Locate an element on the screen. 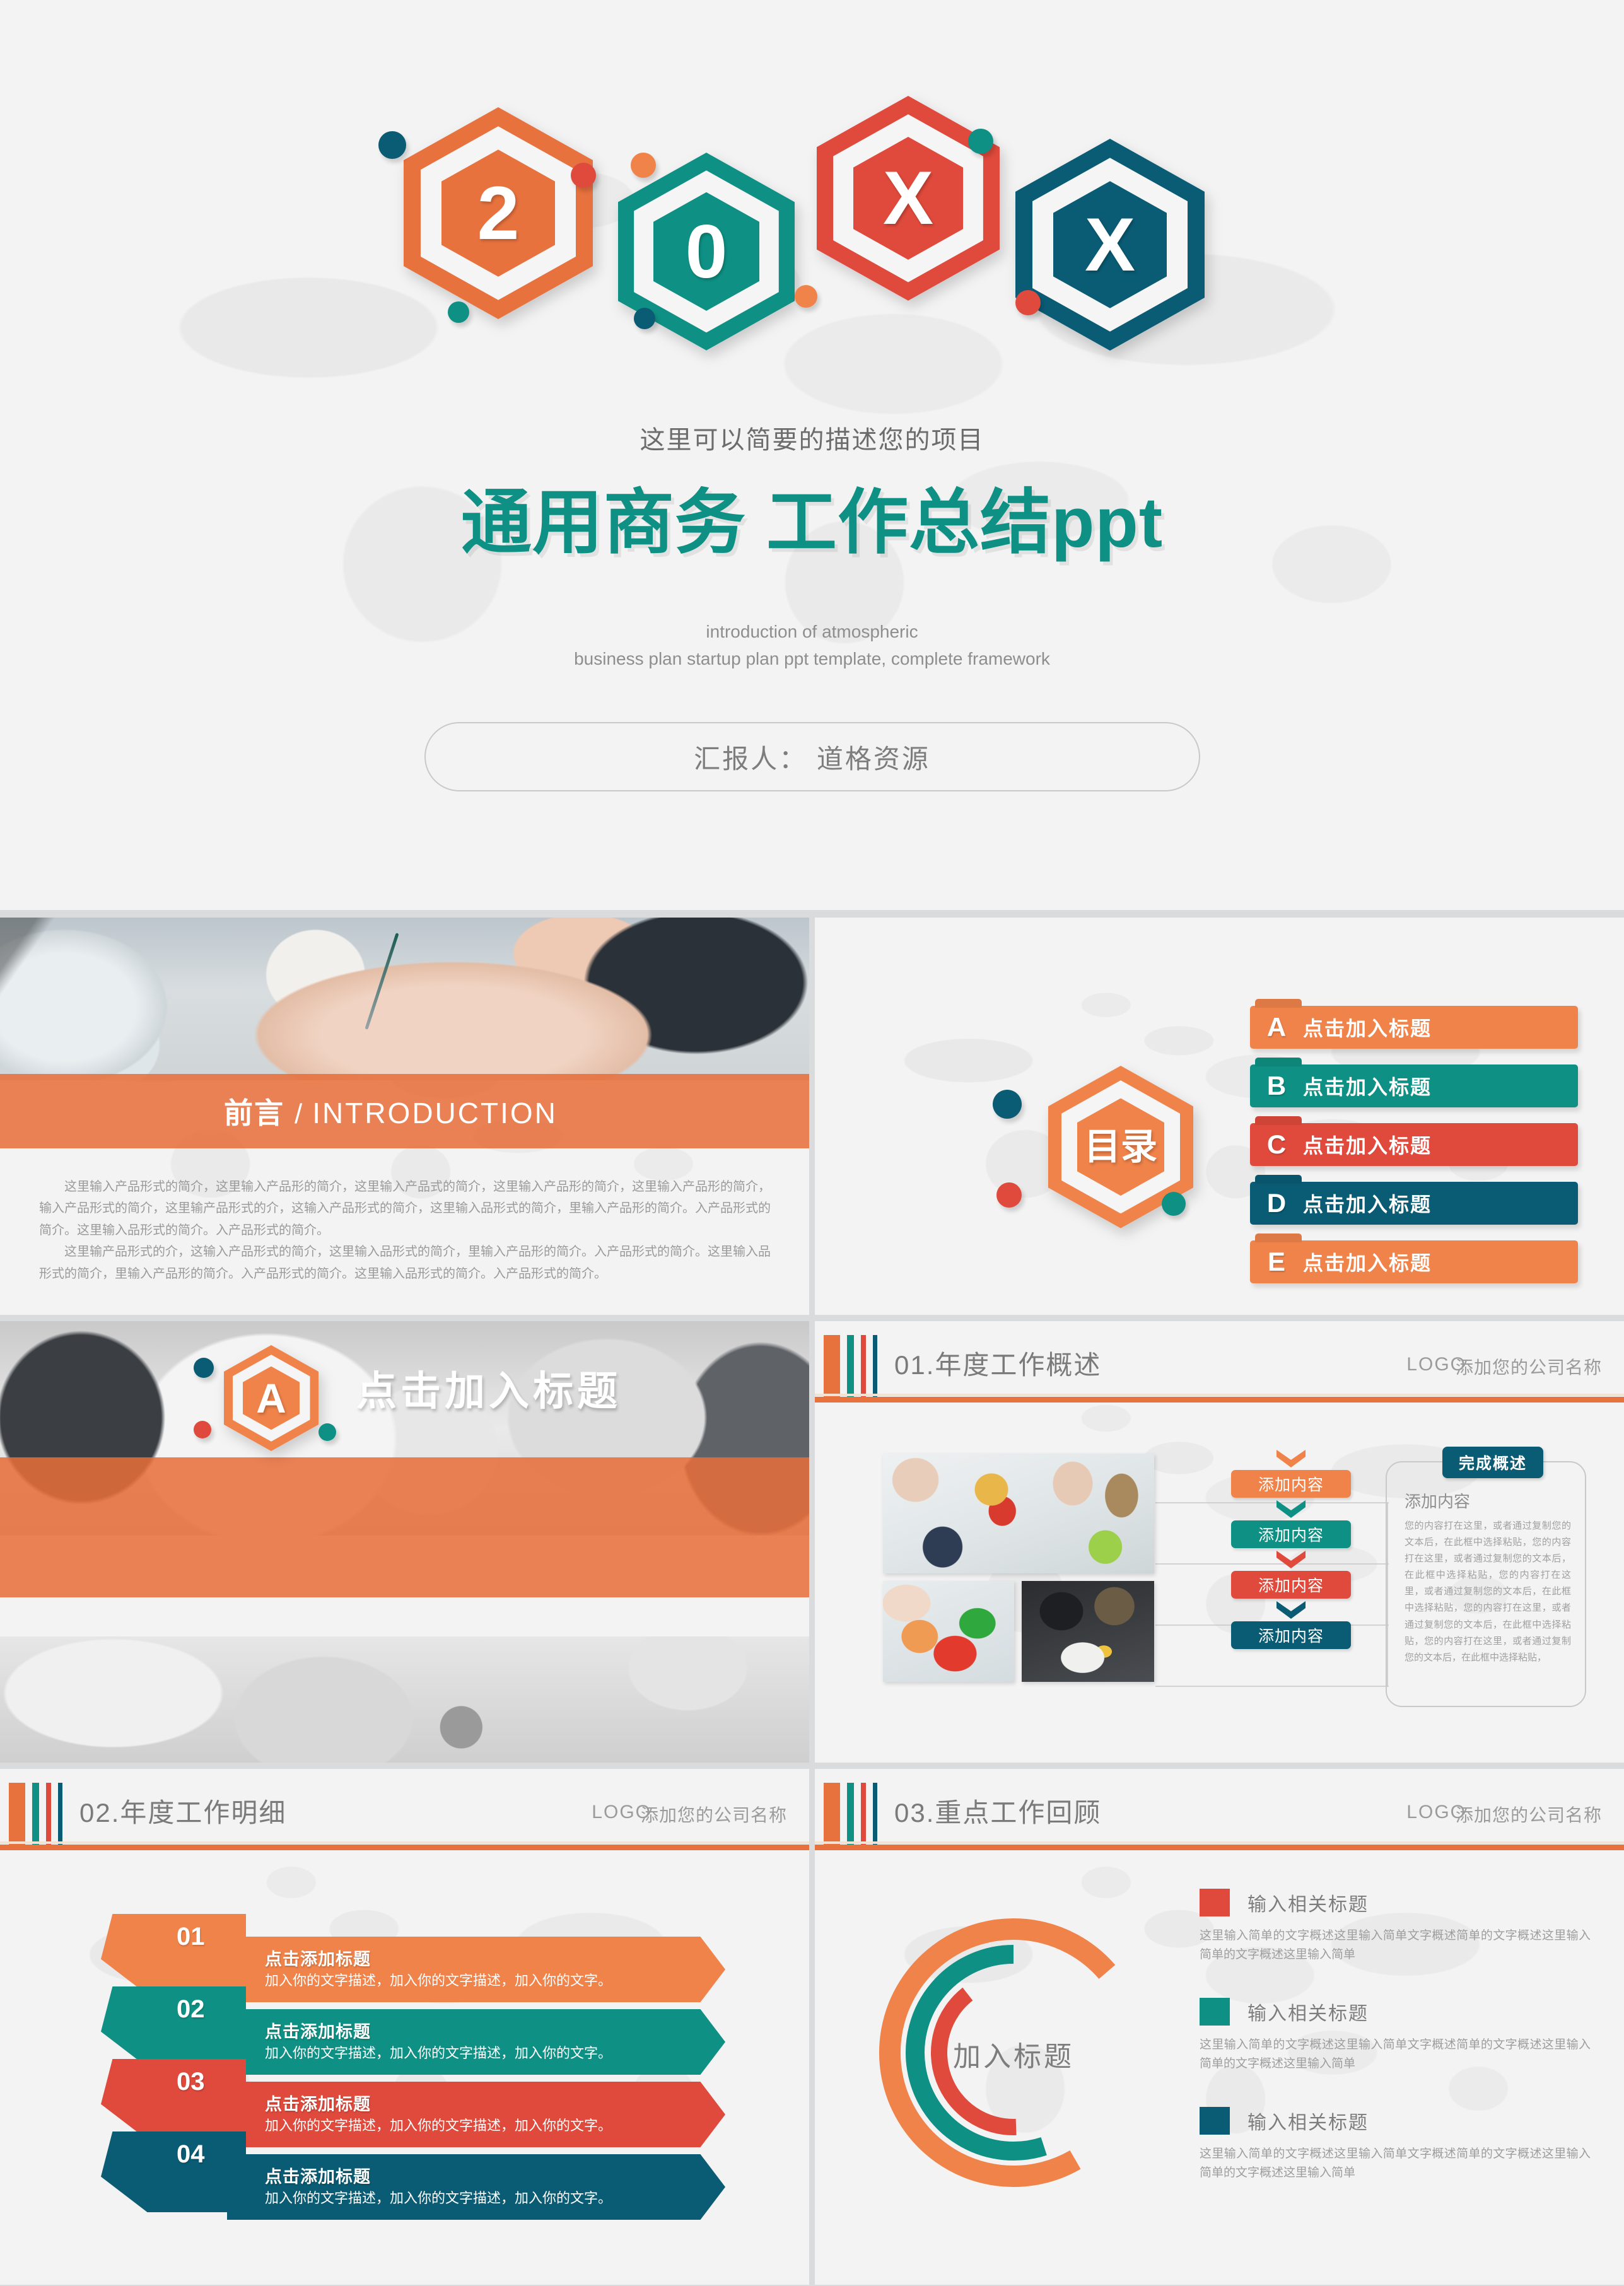 This screenshot has width=1624, height=2286. header-title: 02.年度工作明细 is located at coordinates (183, 1813).